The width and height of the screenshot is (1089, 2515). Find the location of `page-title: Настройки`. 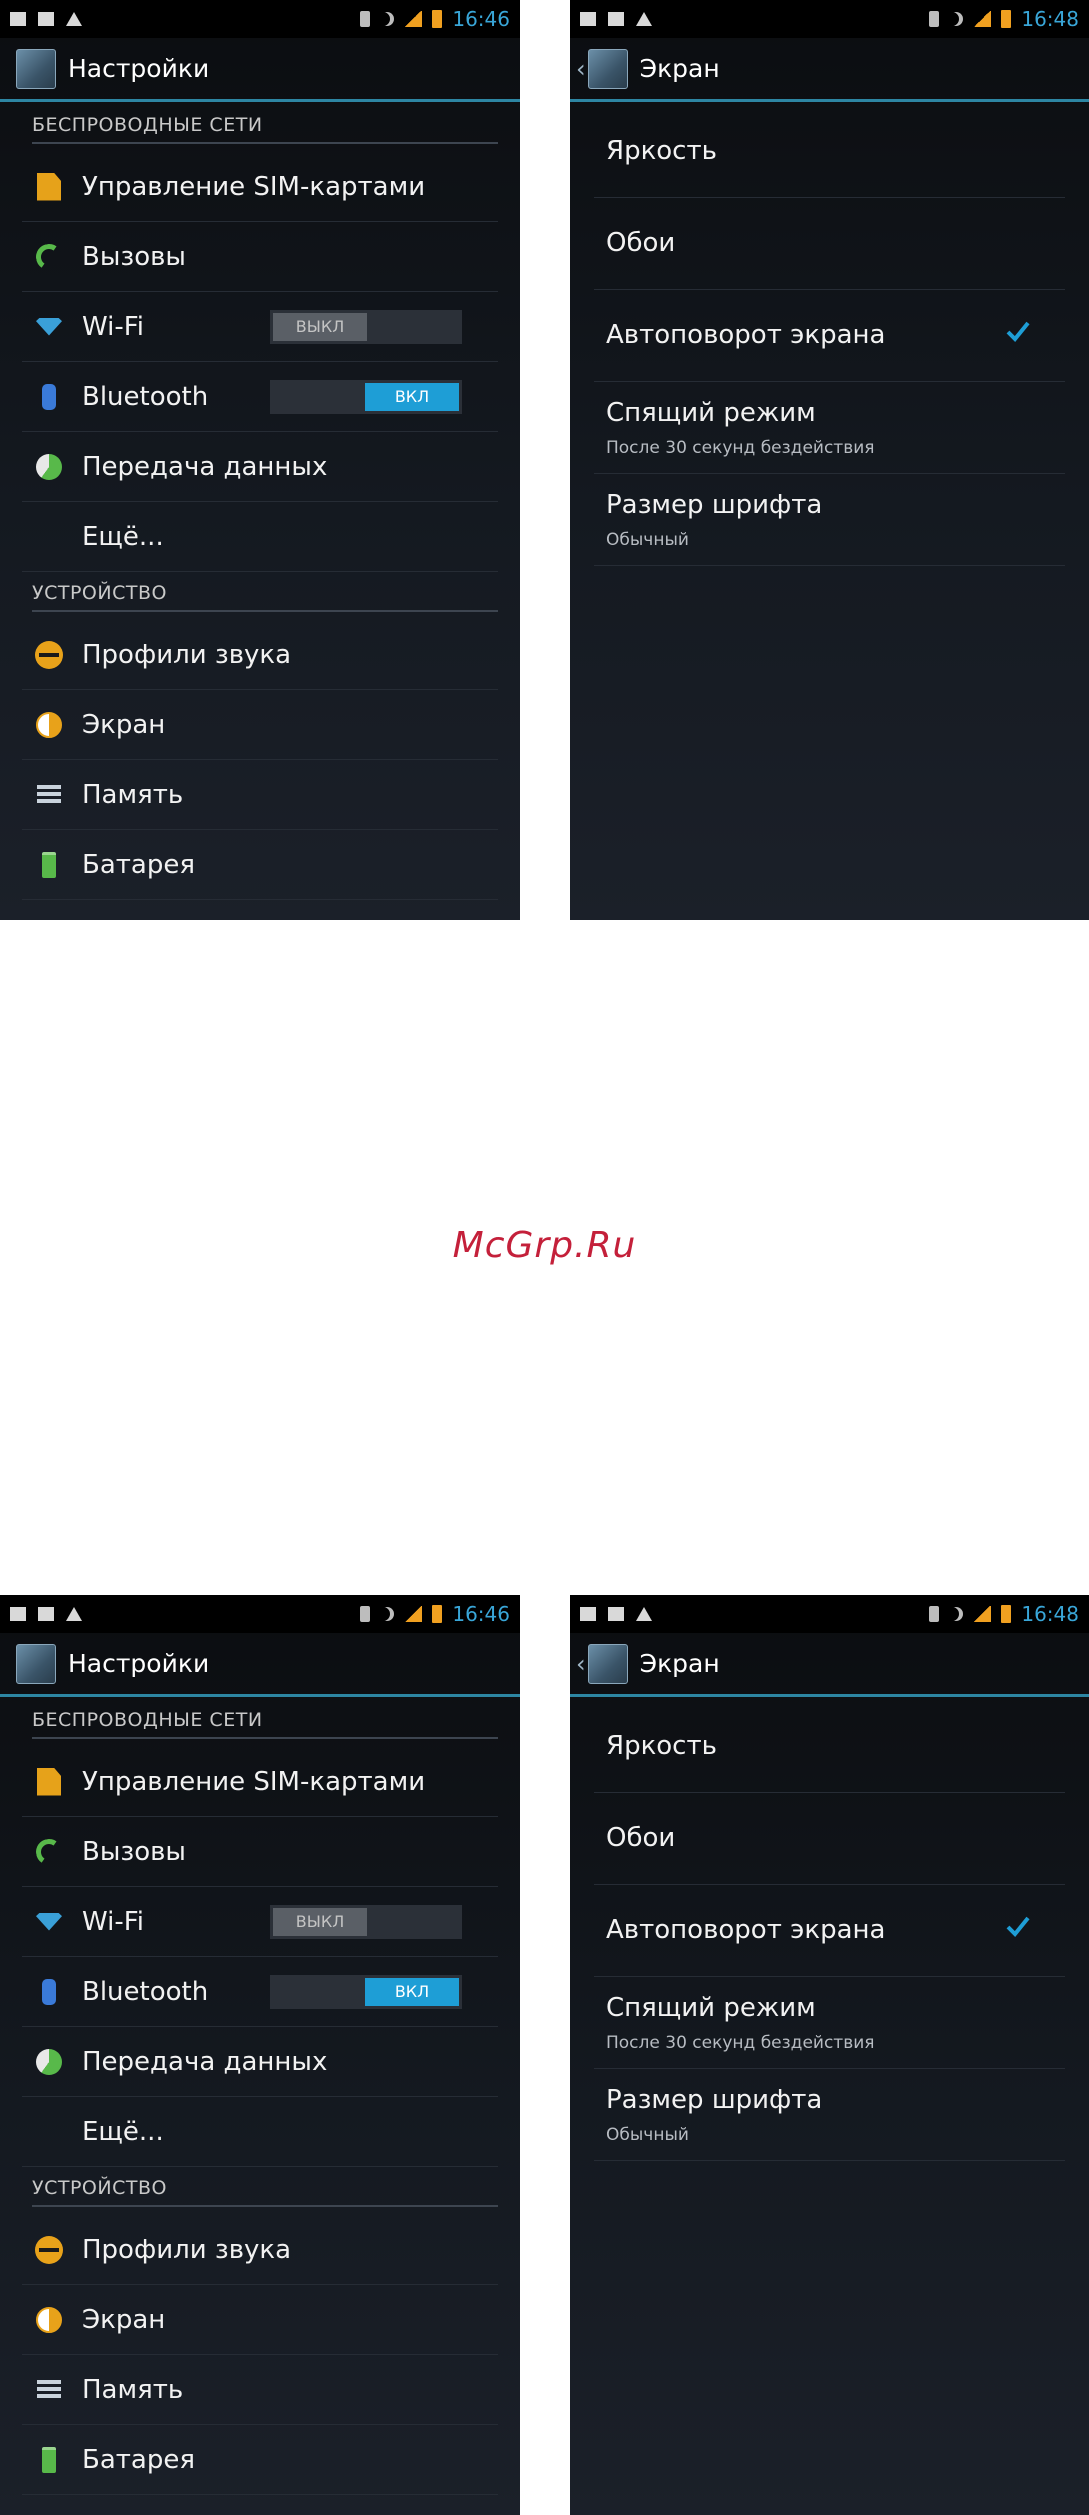

page-title: Настройки is located at coordinates (139, 1663).